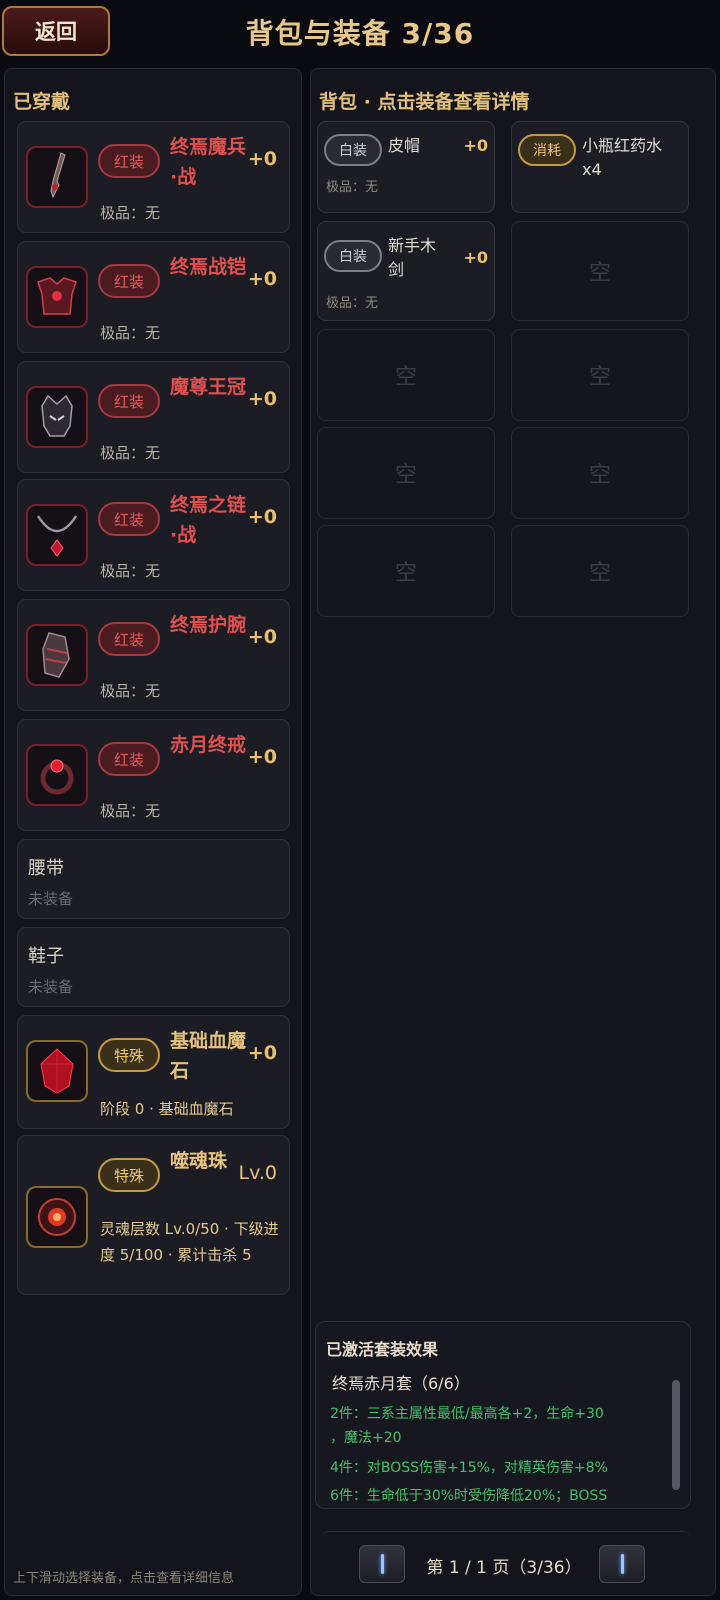 The width and height of the screenshot is (720, 1600). Describe the element at coordinates (208, 520) in the screenshot. I see `item-name: 终焉之链·战` at that location.